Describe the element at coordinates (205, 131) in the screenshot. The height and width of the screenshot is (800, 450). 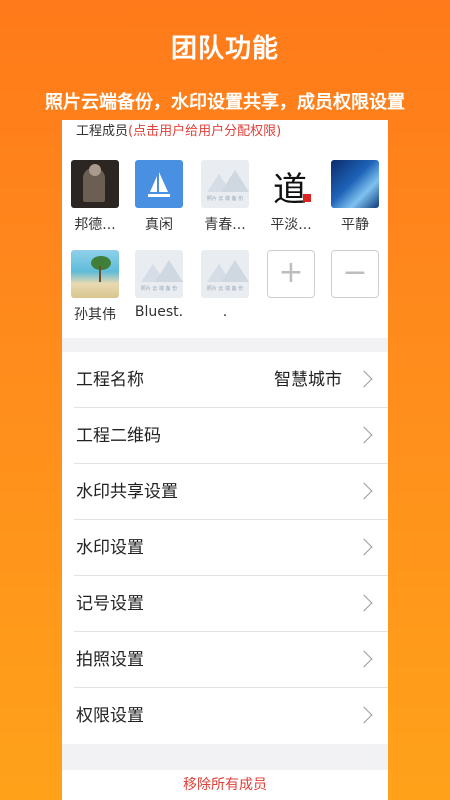
I see `members-hint: (点击用户给用户分配权限)` at that location.